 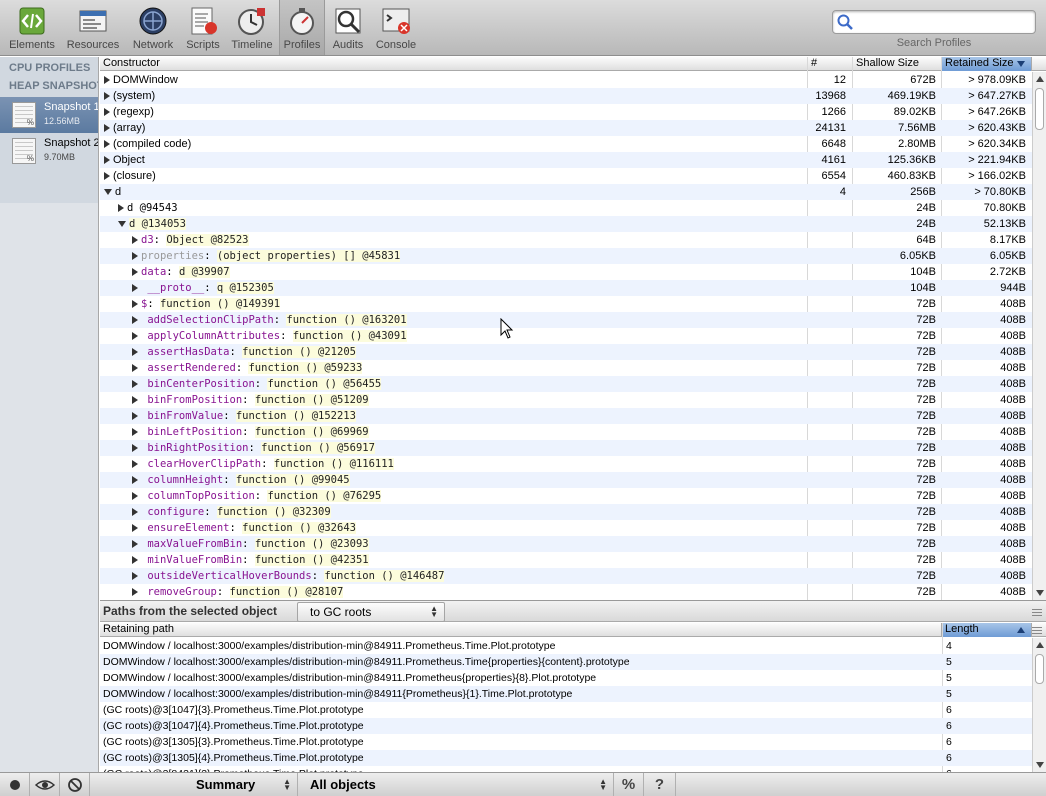 What do you see at coordinates (396, 27) in the screenshot?
I see `console-panel-button: Console` at bounding box center [396, 27].